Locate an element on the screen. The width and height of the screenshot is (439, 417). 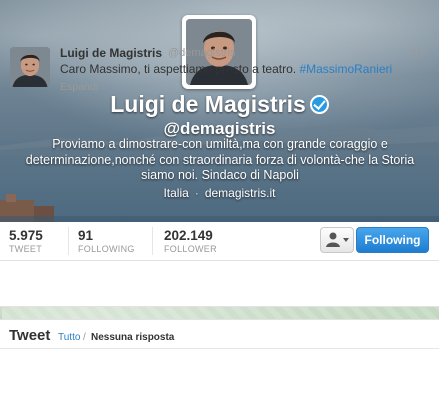
profile-name: Luigi de Magistris is located at coordinates (219, 104).